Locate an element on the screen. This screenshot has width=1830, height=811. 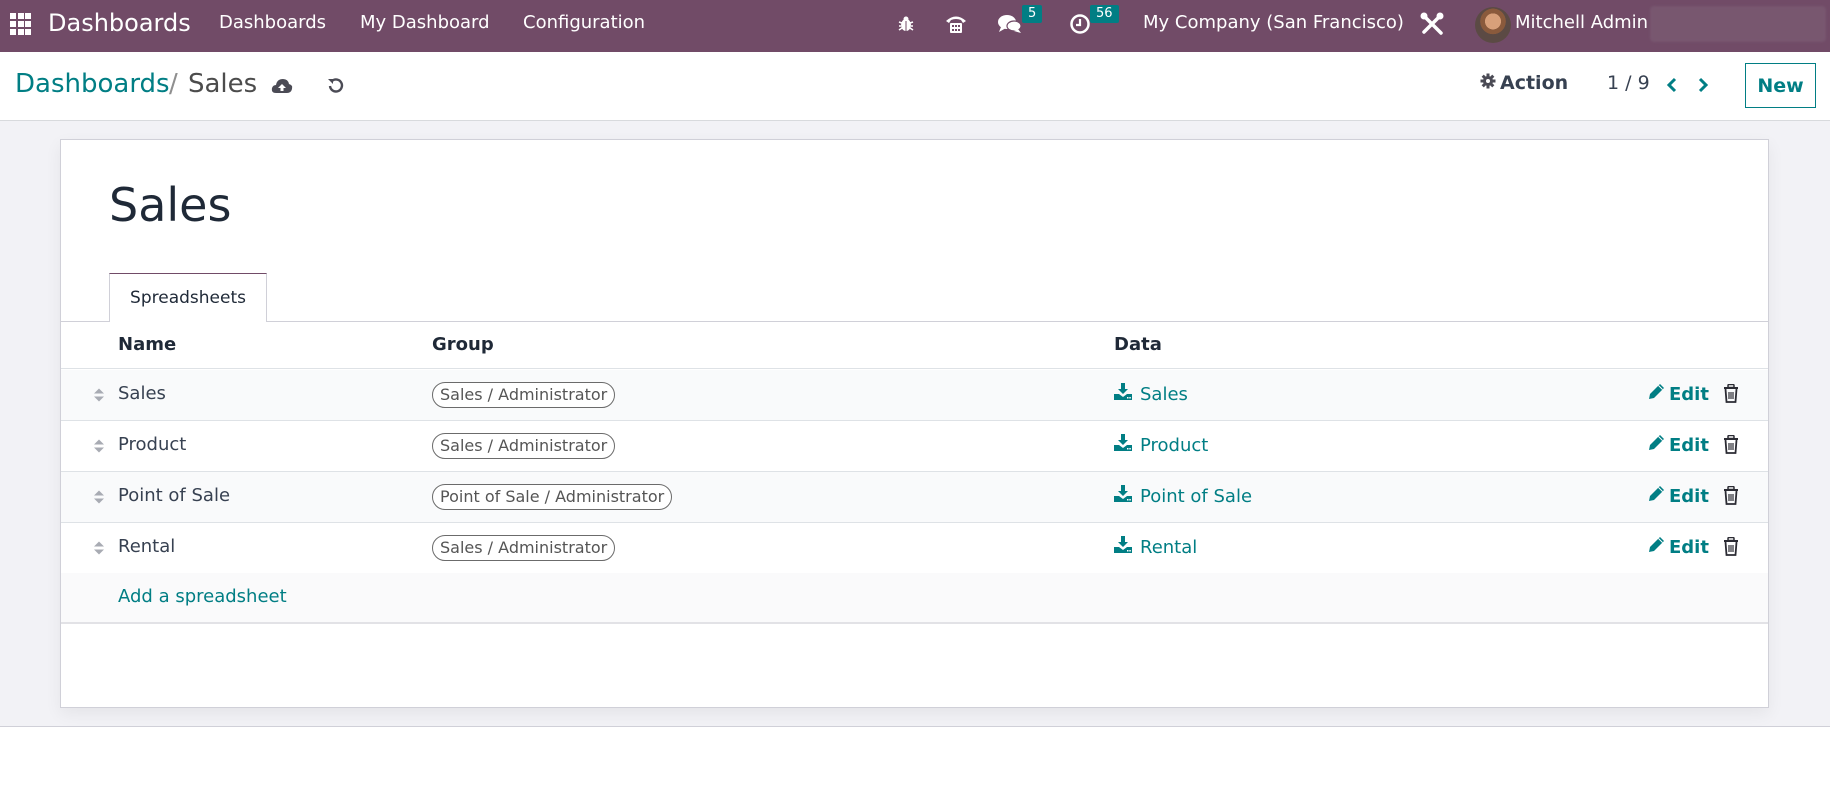
data-download-link: Point of Sale is located at coordinates (1183, 496).